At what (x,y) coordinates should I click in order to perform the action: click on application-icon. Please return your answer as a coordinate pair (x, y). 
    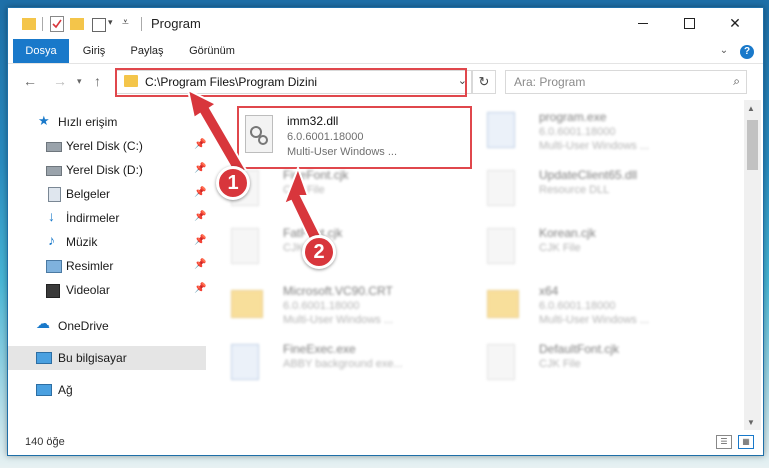
    Looking at the image, I should click on (501, 130).